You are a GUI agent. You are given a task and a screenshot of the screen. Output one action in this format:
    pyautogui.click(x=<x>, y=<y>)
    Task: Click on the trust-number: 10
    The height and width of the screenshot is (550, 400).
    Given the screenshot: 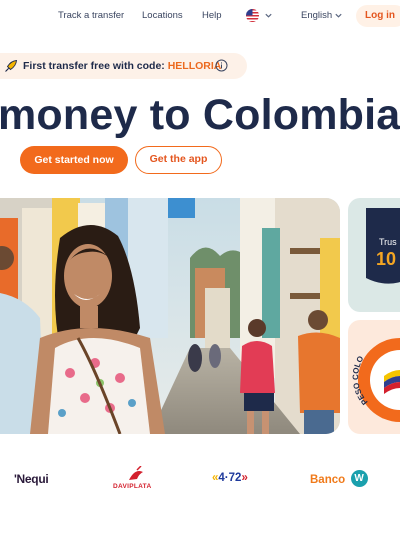 What is the action you would take?
    pyautogui.click(x=386, y=259)
    